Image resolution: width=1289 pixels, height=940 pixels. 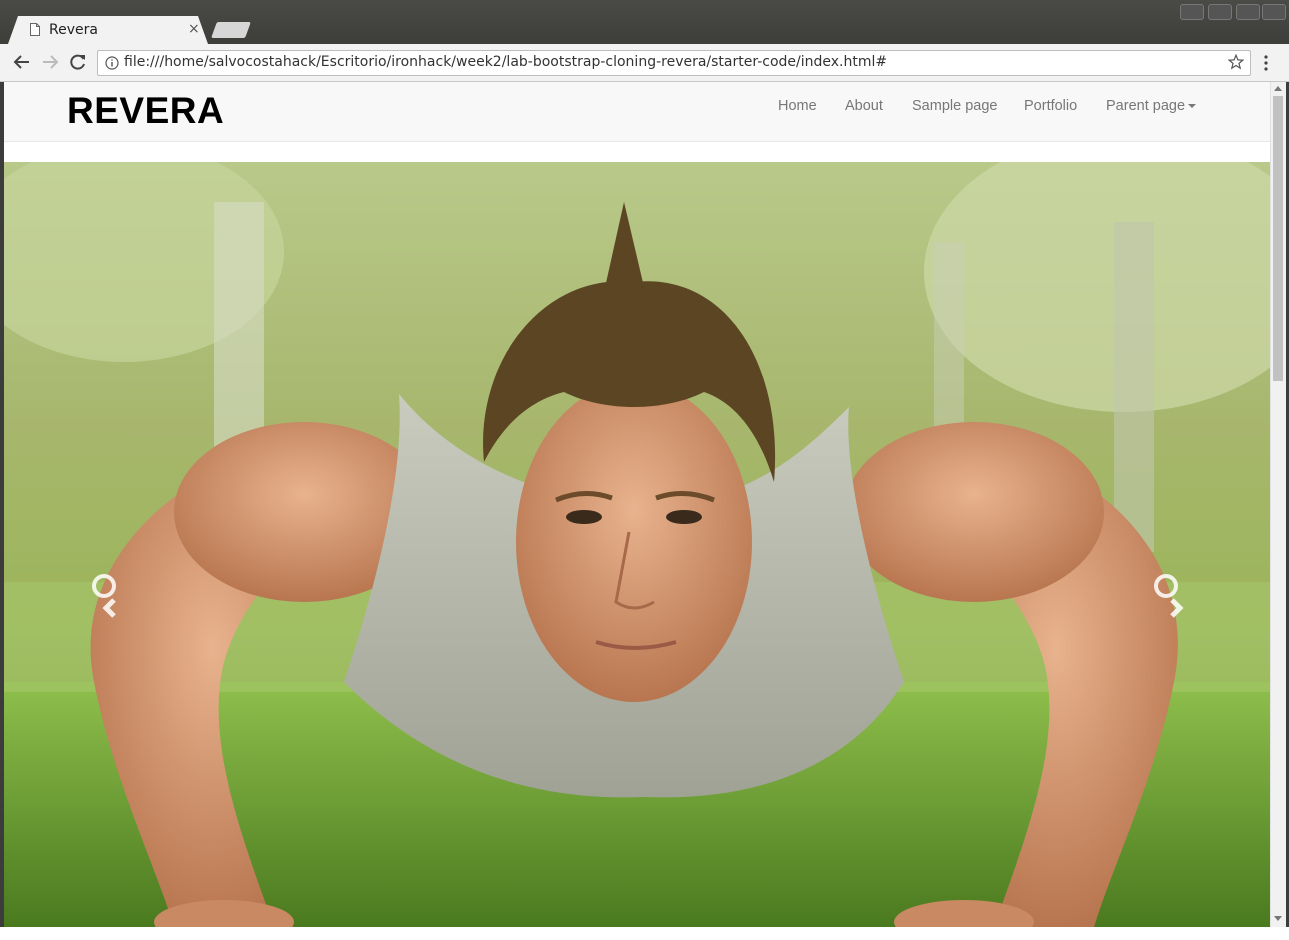 I want to click on nav-about: About, so click(x=864, y=106).